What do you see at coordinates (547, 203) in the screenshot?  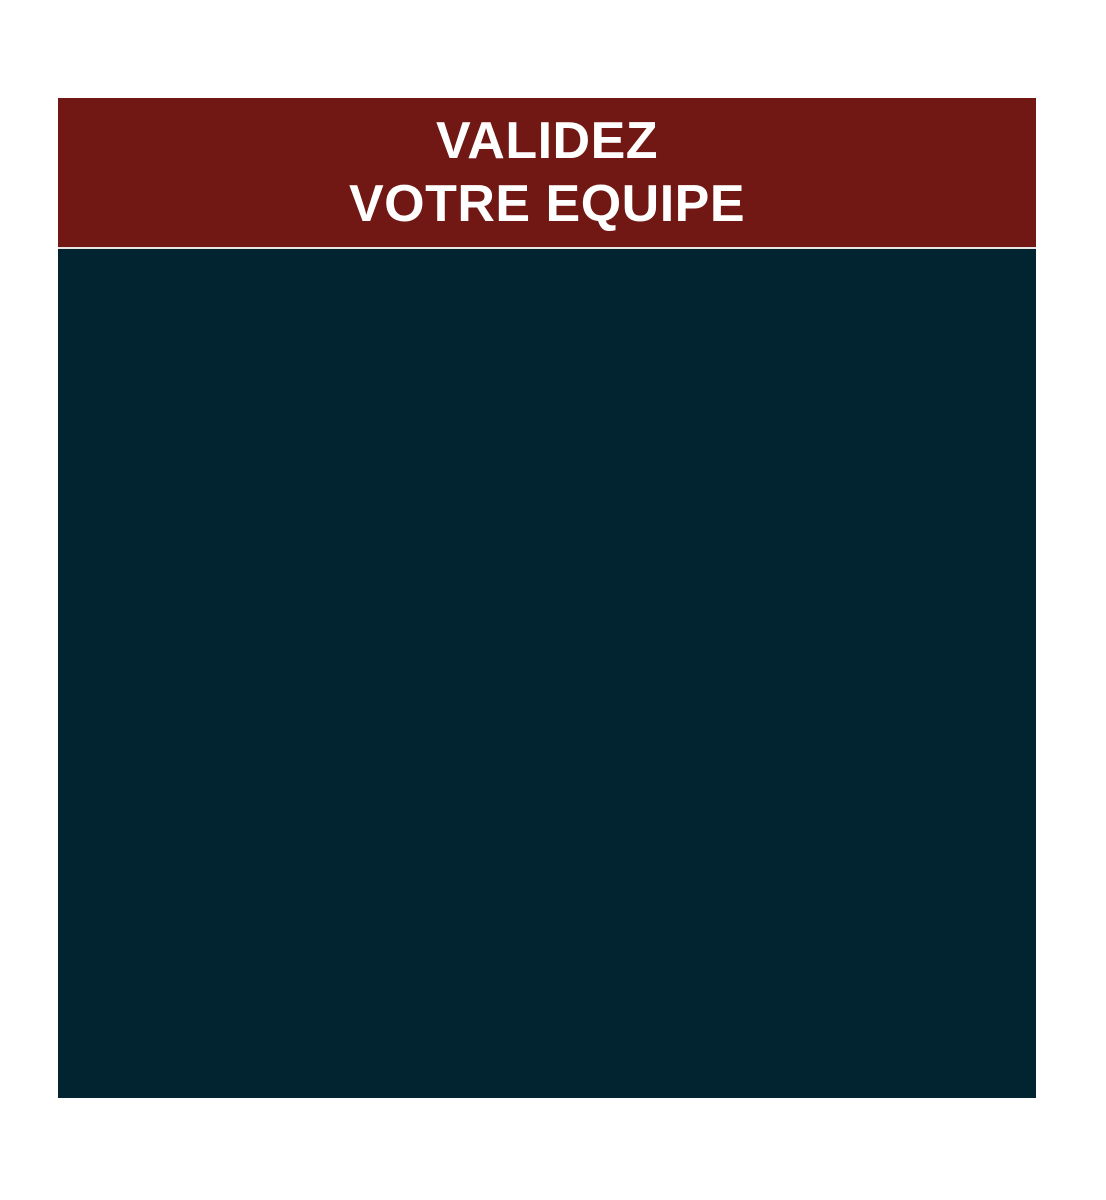 I see `header-title-line-2: VOTRE EQUIPE` at bounding box center [547, 203].